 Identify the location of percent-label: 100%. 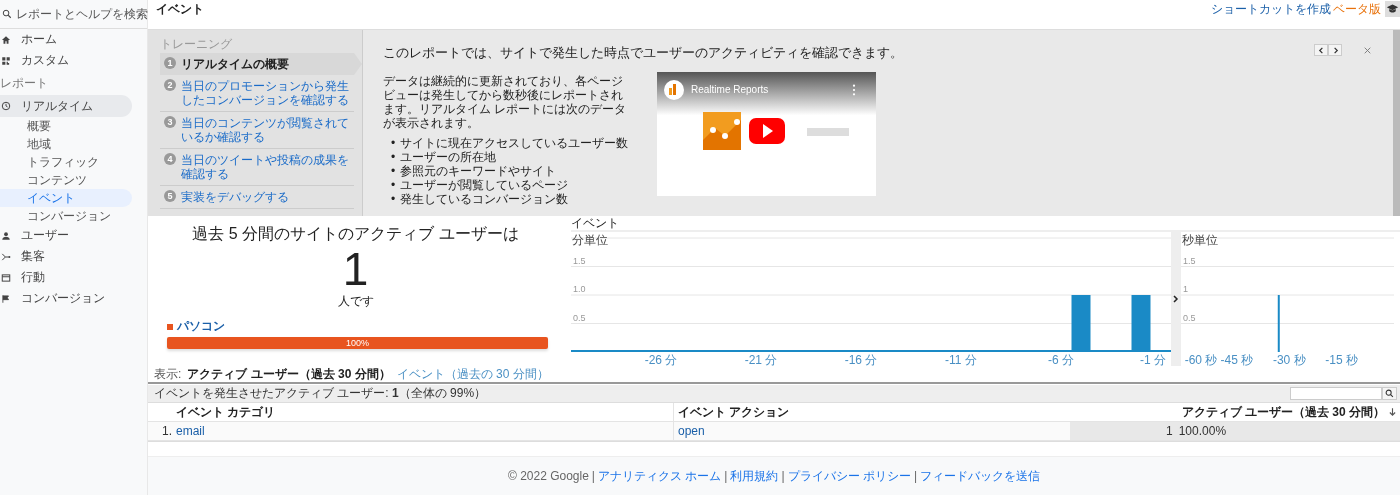
(357, 343).